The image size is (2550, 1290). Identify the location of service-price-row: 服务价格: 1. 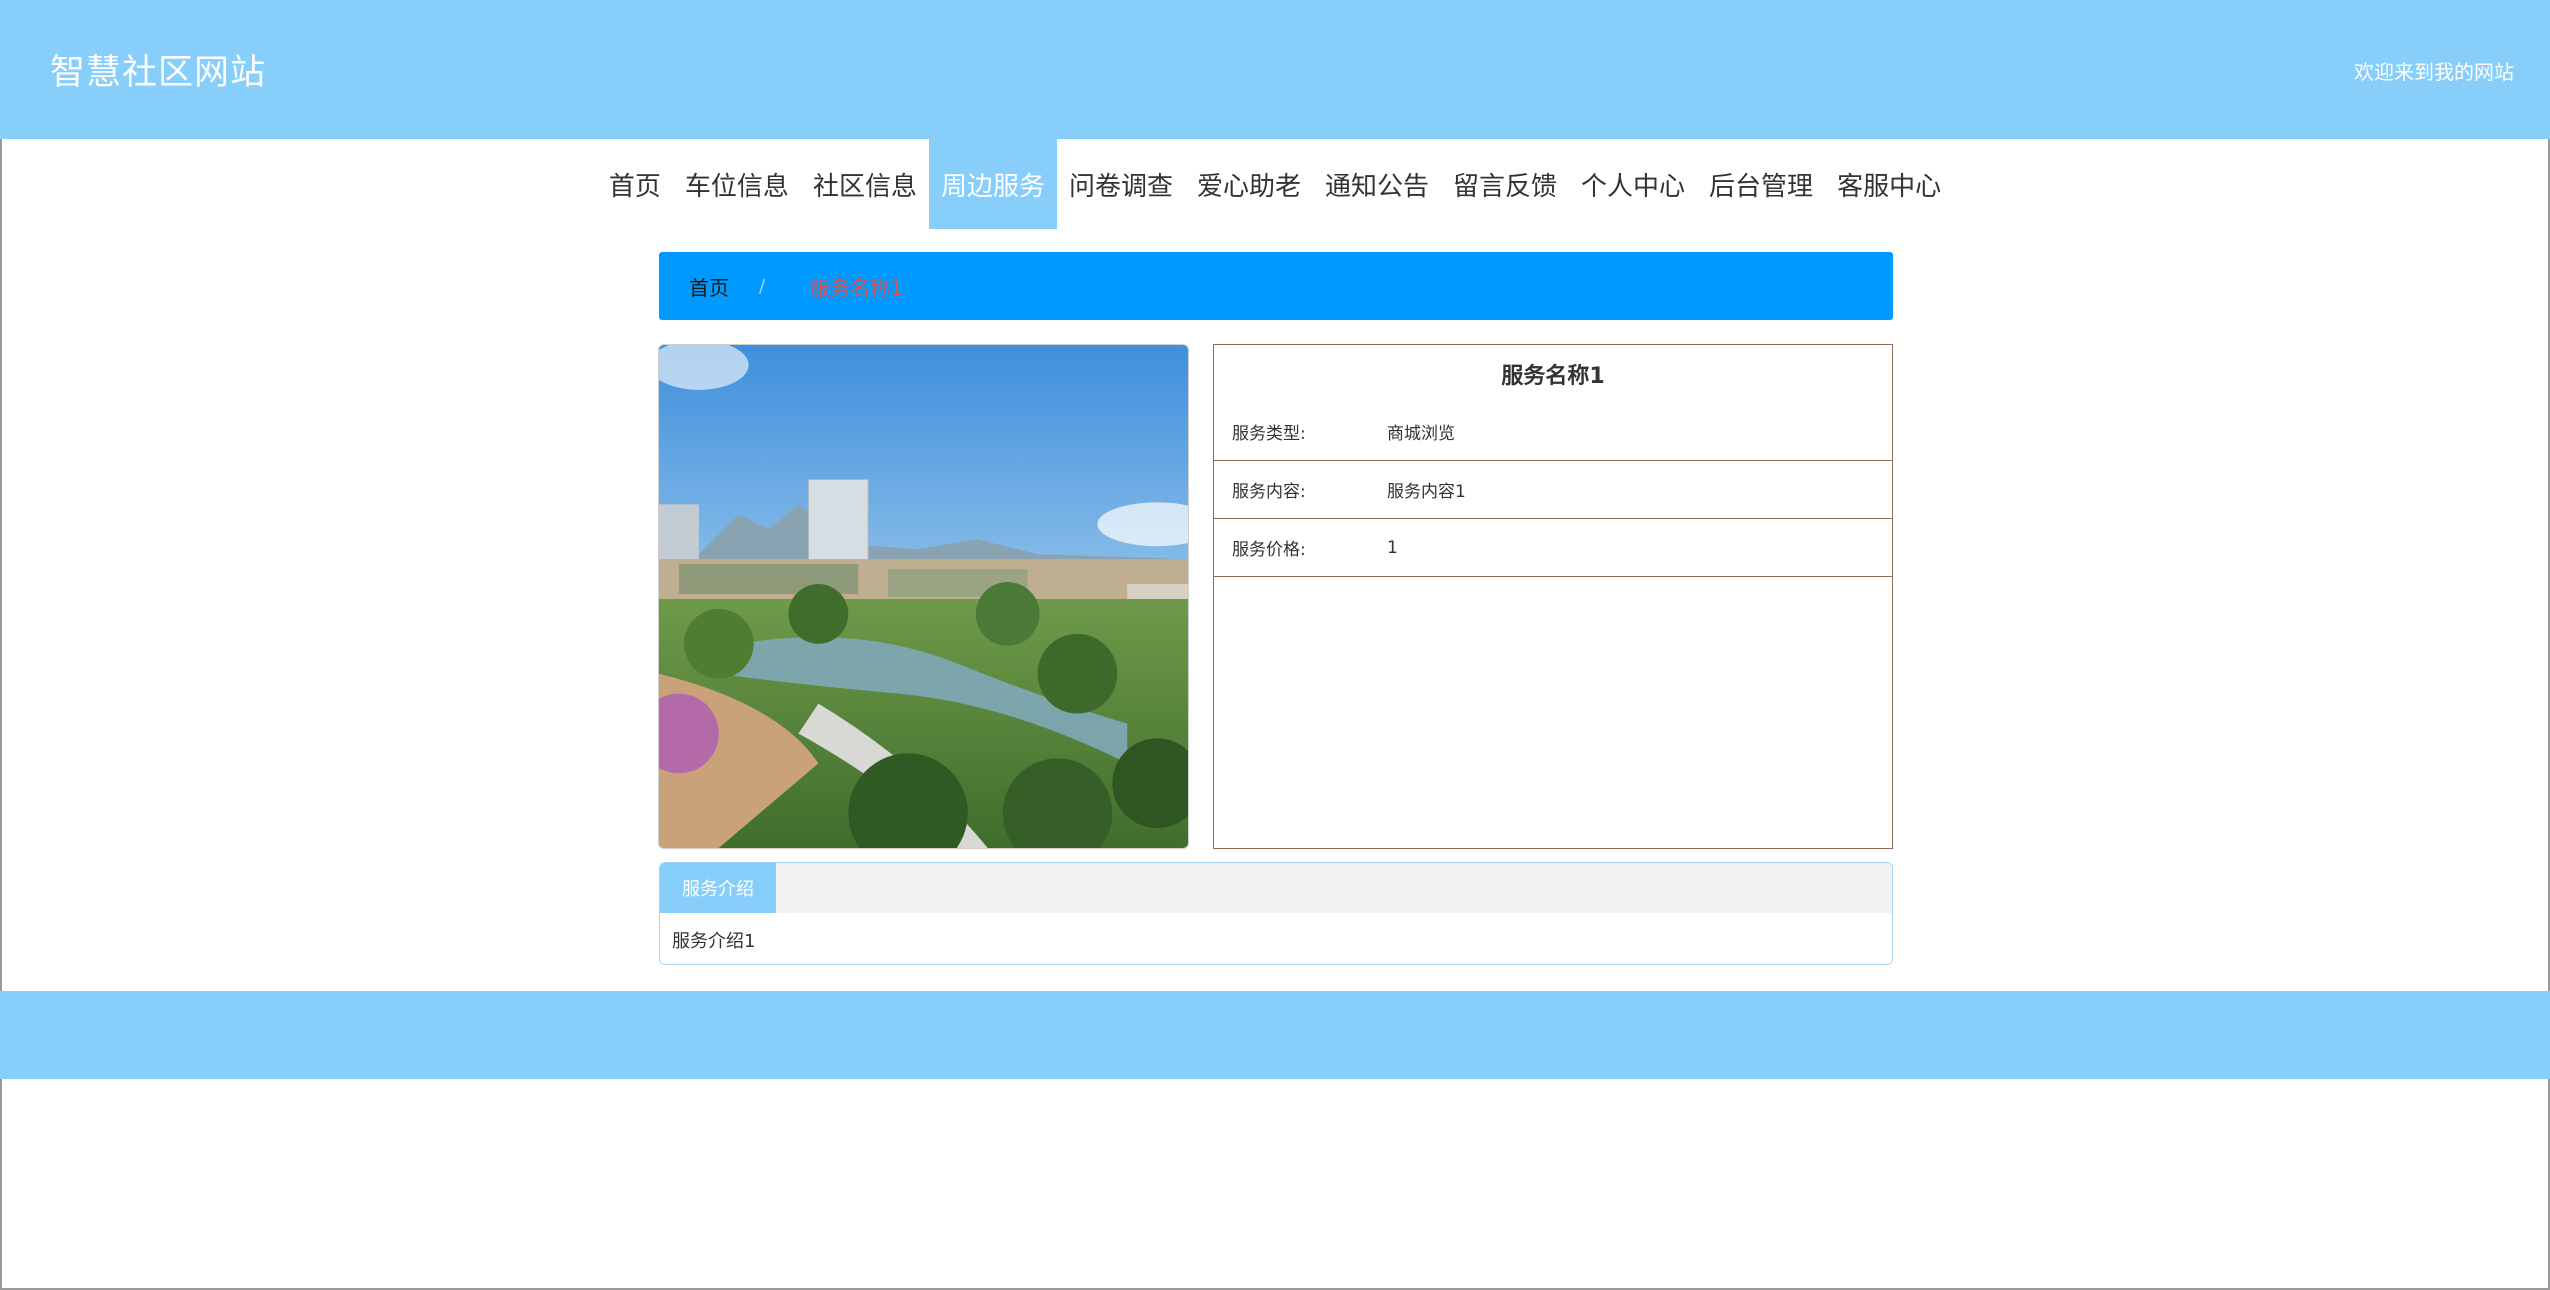
(1553, 548).